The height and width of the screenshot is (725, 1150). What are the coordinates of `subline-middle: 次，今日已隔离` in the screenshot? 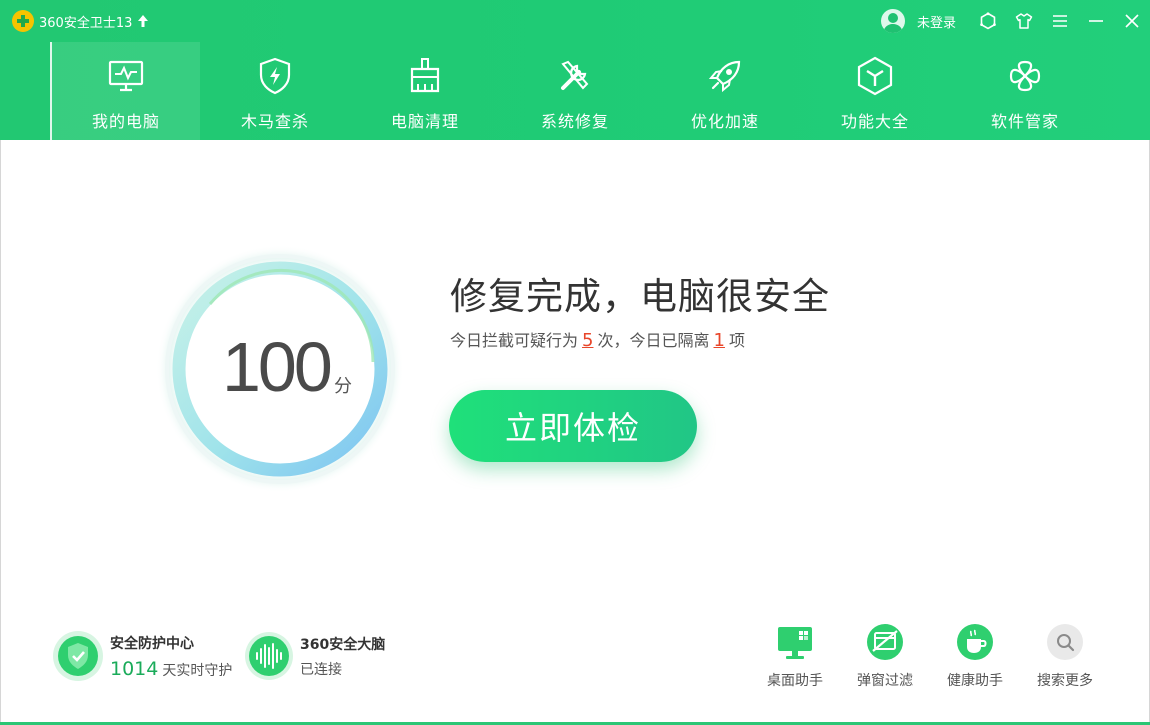 It's located at (653, 340).